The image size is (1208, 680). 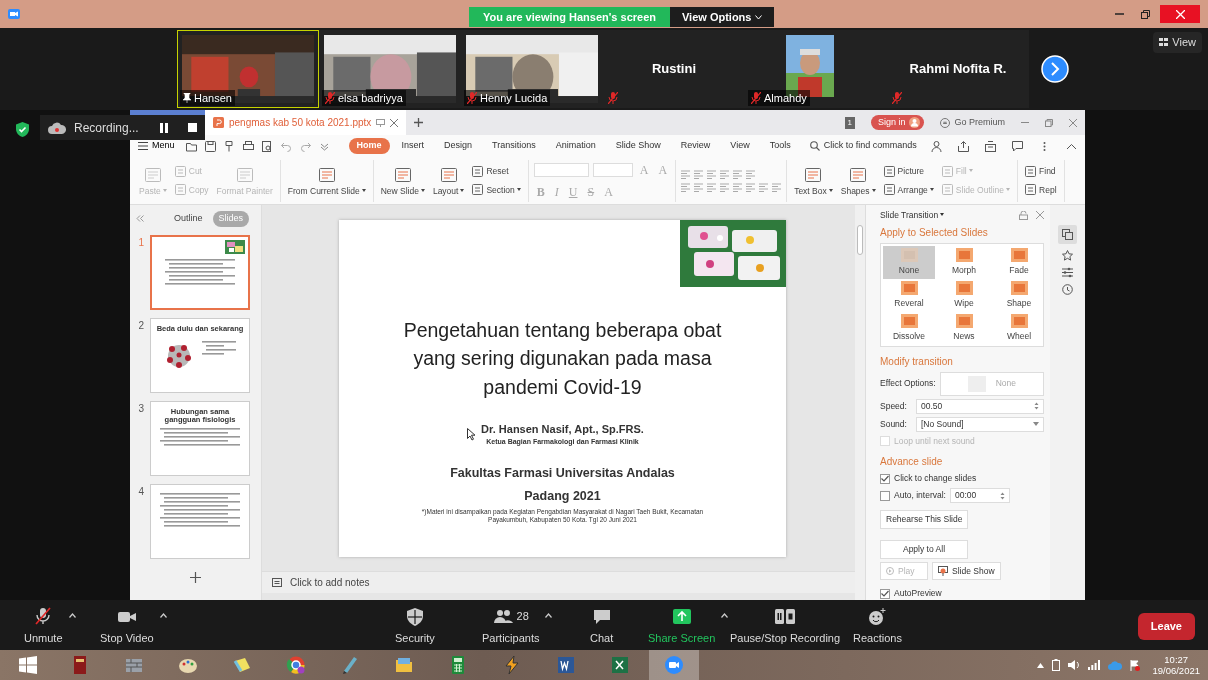 I want to click on ribbon-button: Picture, so click(x=908, y=171).